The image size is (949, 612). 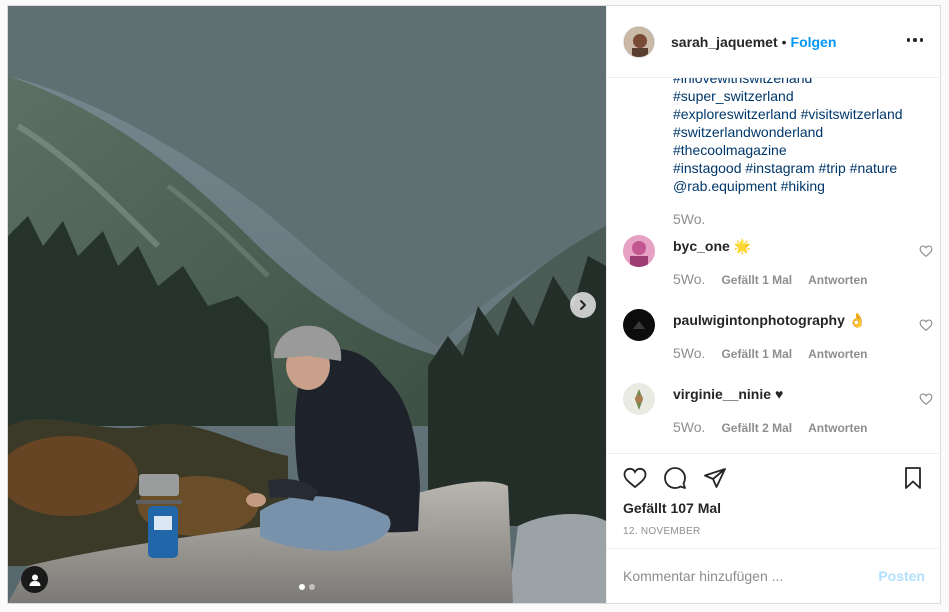 What do you see at coordinates (672, 508) in the screenshot?
I see `post-likes-count: Gefällt 107 Mal` at bounding box center [672, 508].